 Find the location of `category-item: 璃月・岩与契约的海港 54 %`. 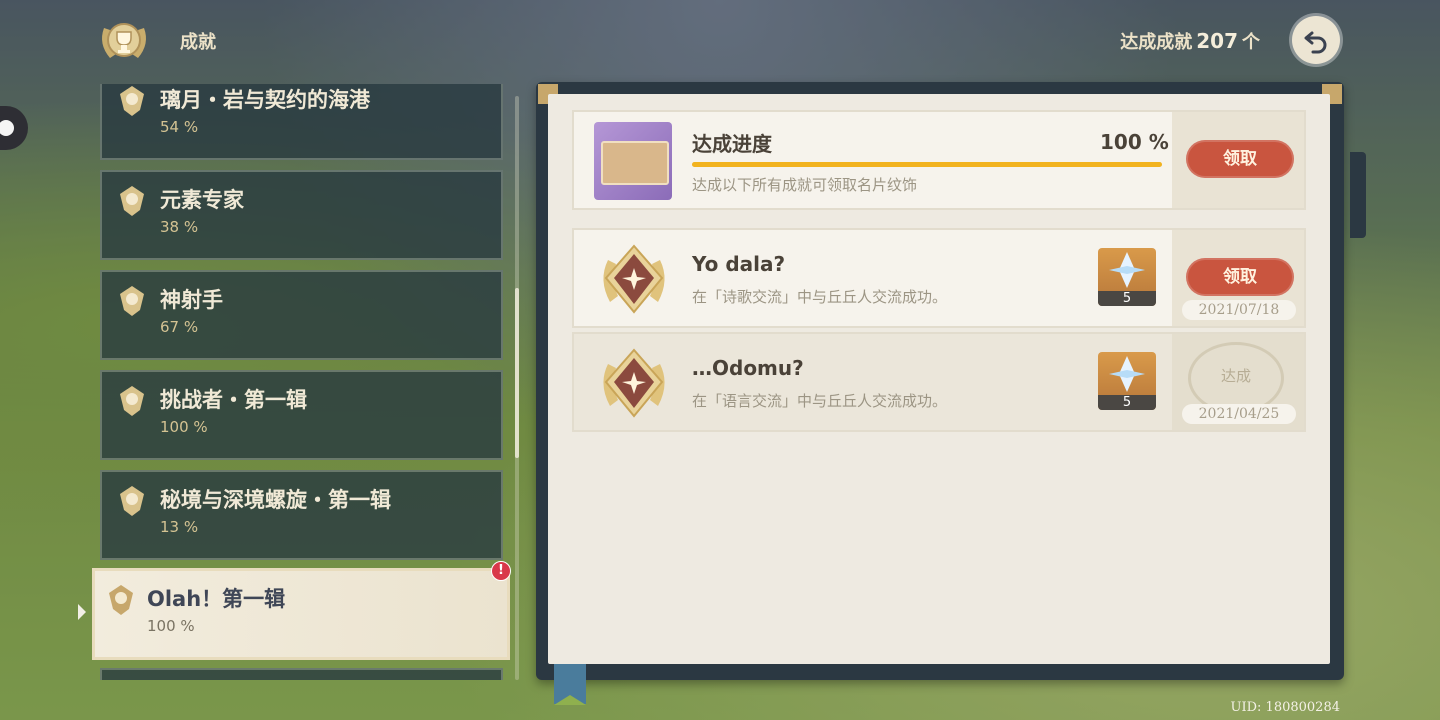

category-item: 璃月・岩与契约的海港 54 % is located at coordinates (301, 122).